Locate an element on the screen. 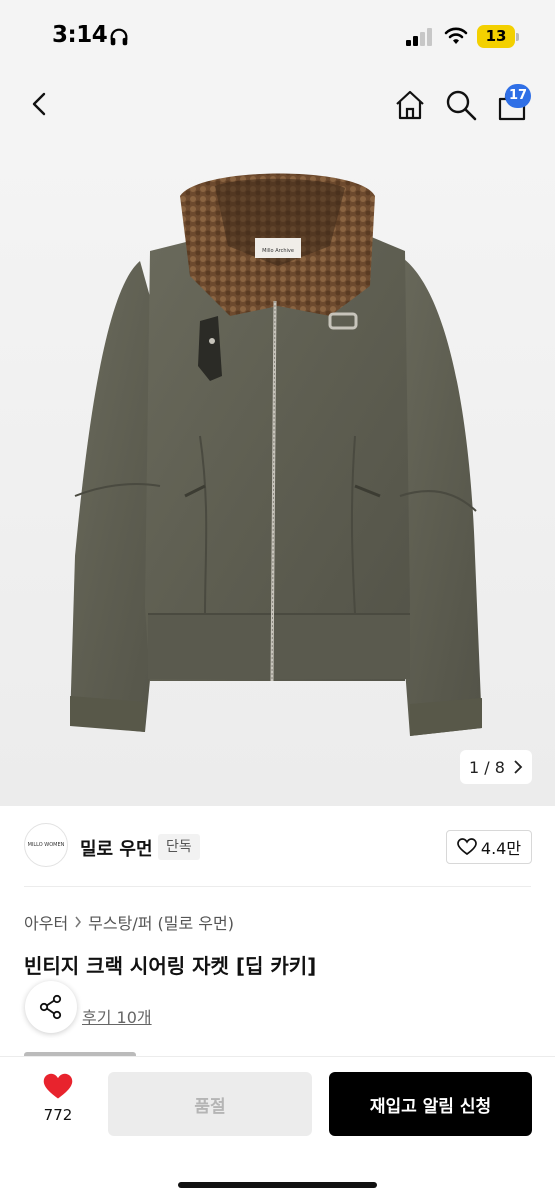  brand-like-count: 4.4만 is located at coordinates (501, 848).